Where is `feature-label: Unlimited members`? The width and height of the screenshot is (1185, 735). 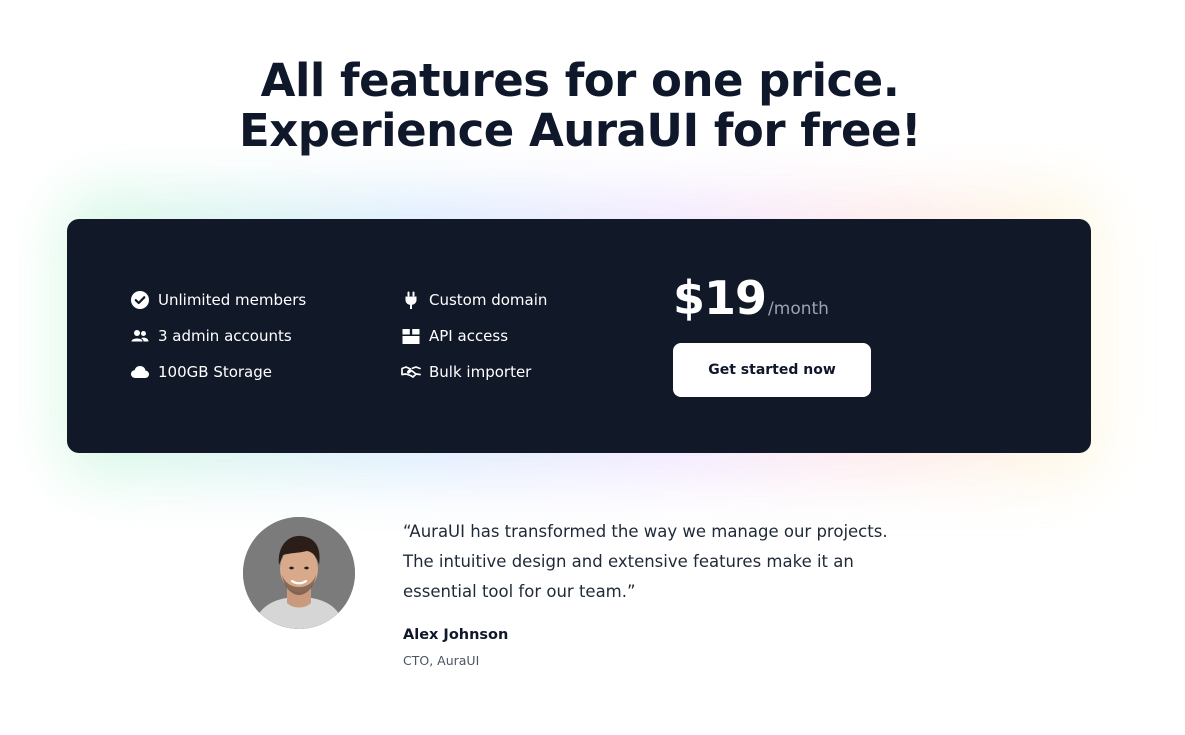
feature-label: Unlimited members is located at coordinates (232, 300).